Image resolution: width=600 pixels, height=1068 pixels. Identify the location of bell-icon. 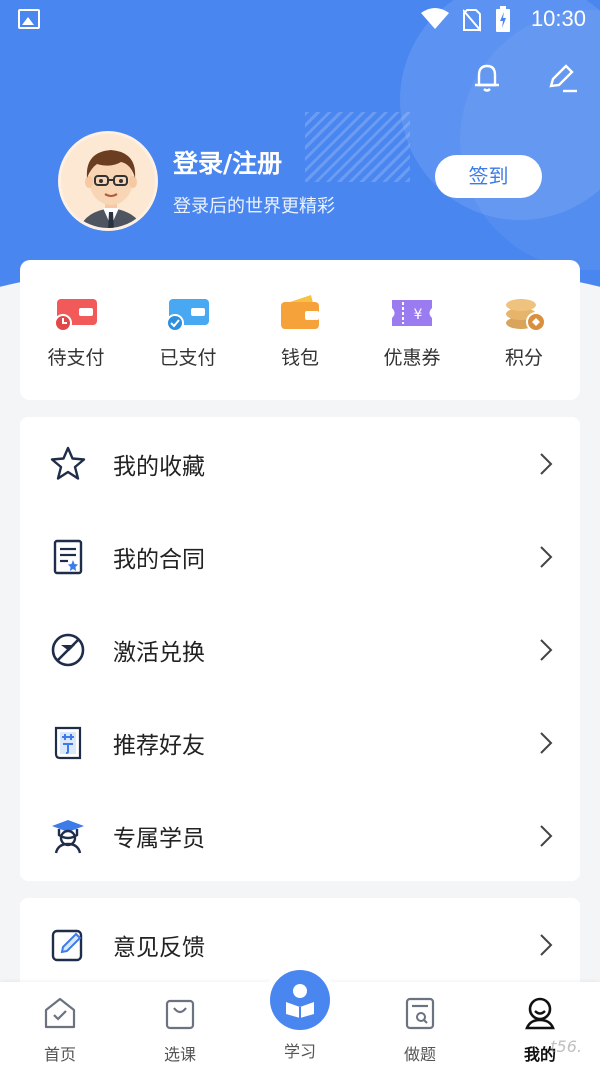
(487, 77).